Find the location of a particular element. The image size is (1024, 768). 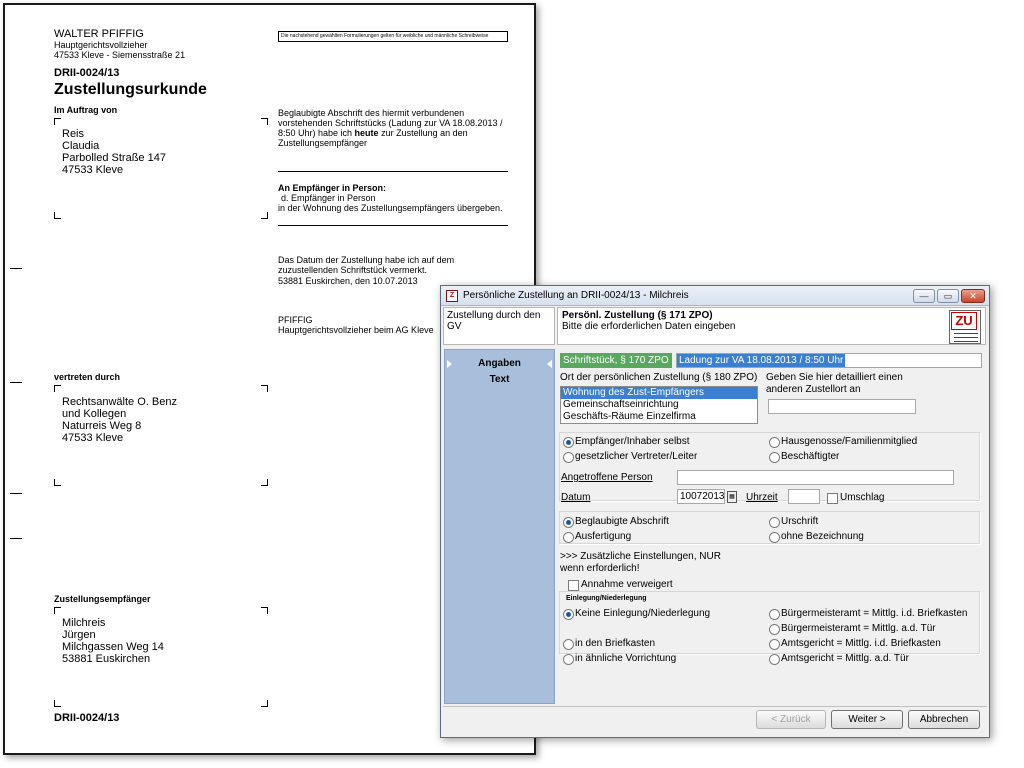

radio-empfaenger-selbst: Empfänger/Inhaber selbst is located at coordinates (625, 442).